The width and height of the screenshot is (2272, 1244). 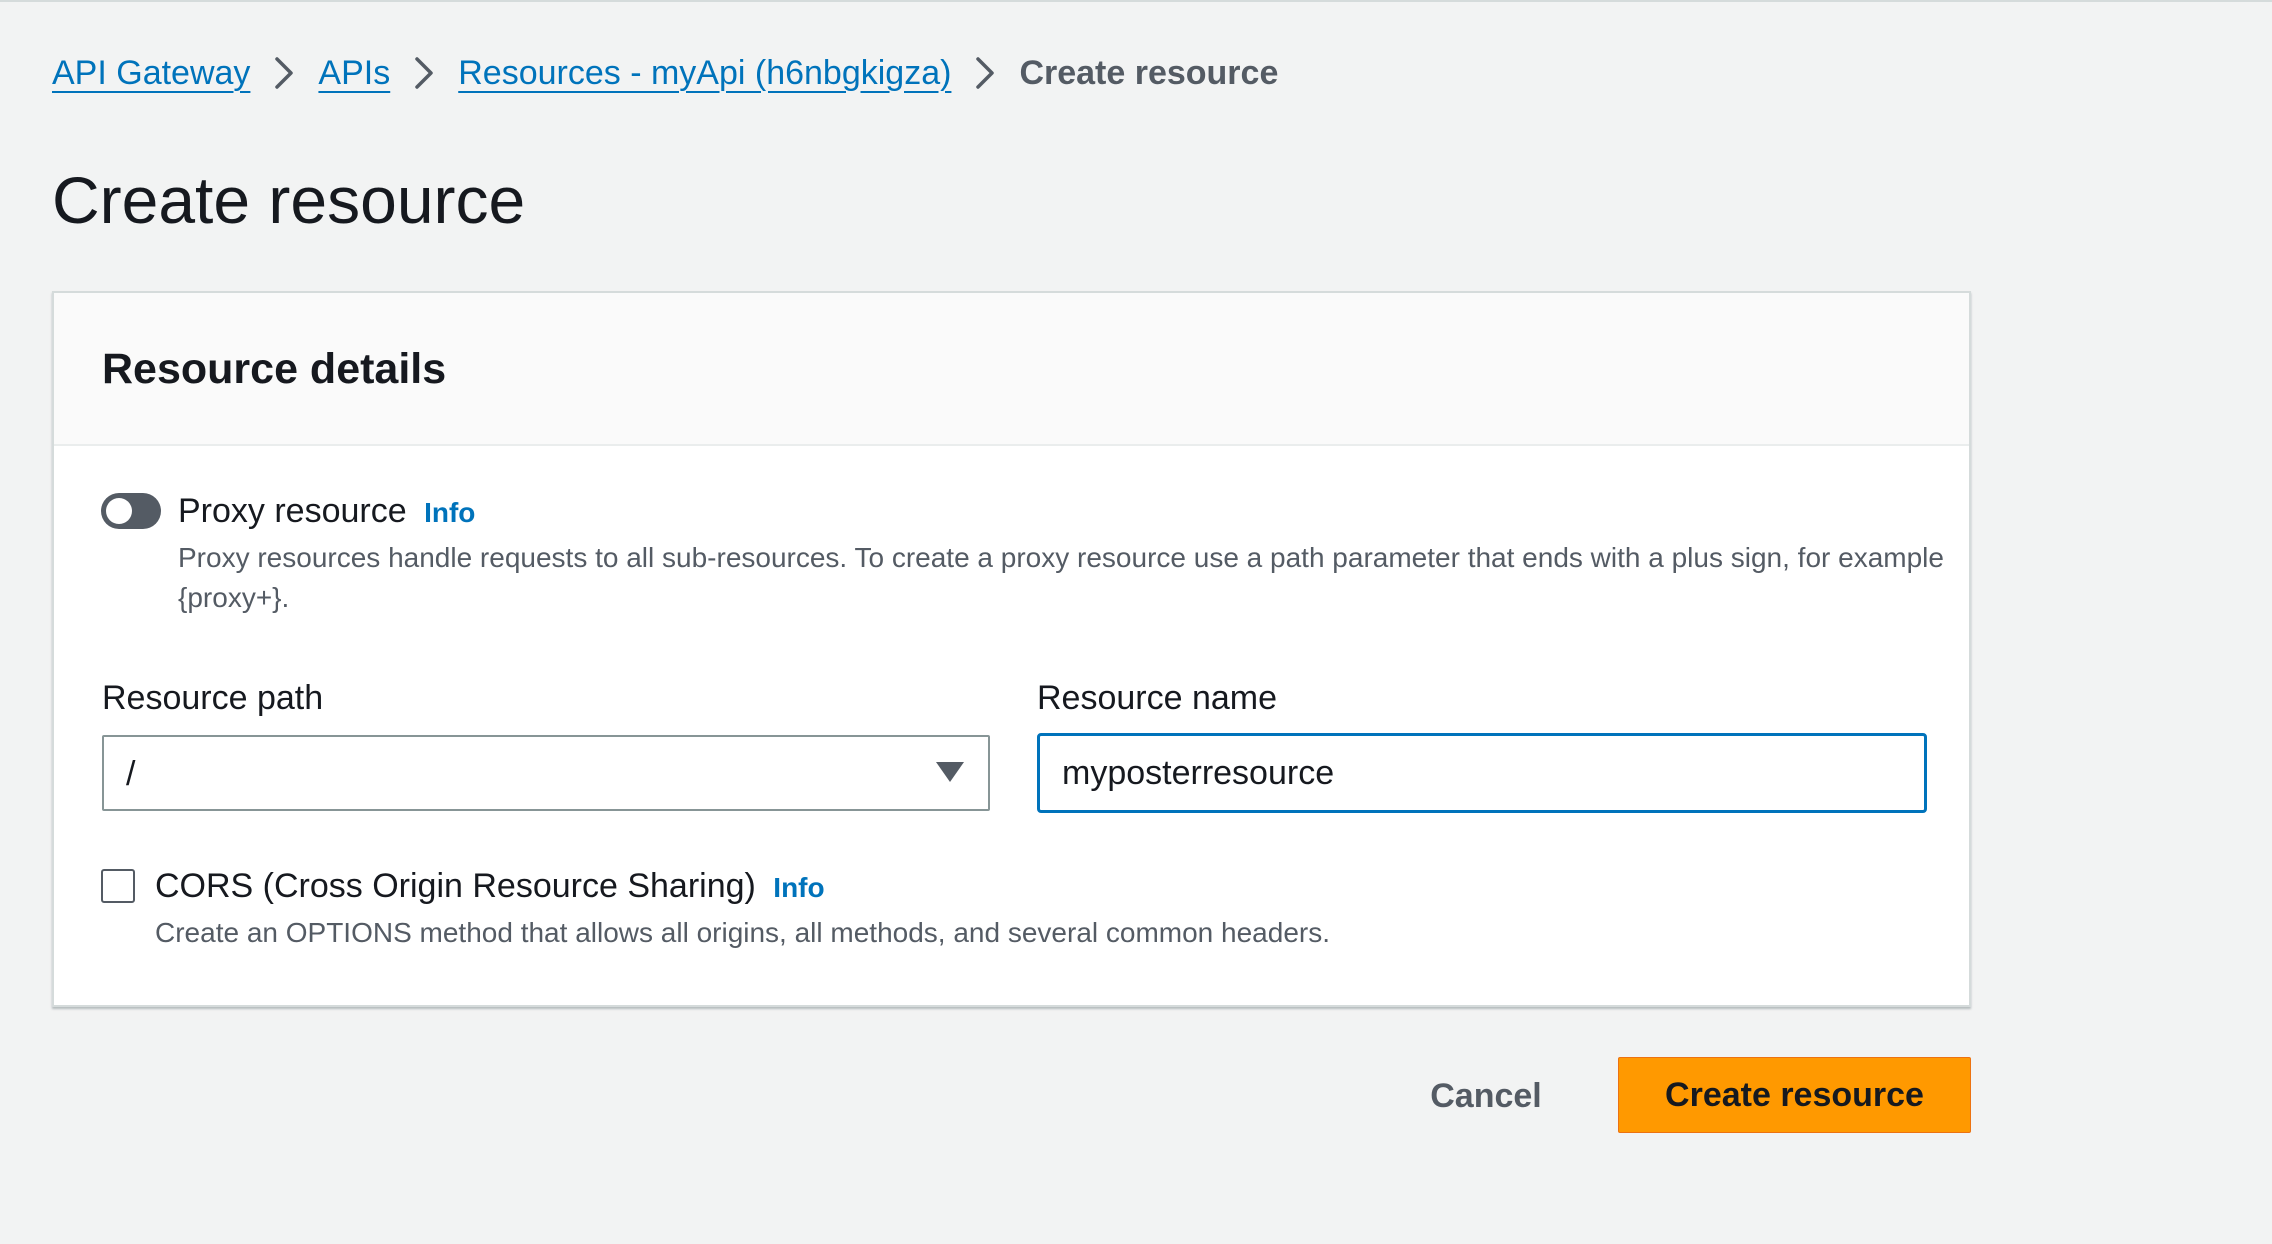 I want to click on cors-checkbox, so click(x=118, y=886).